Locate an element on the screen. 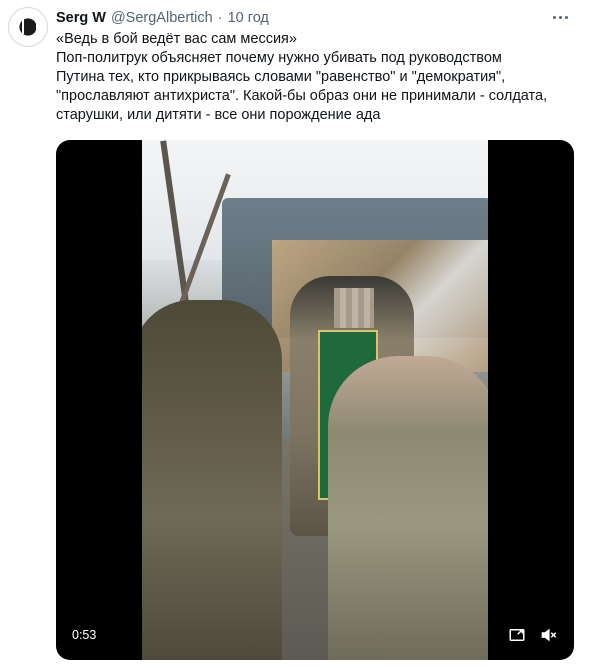  tweet-timestamp: 10 год is located at coordinates (248, 18).